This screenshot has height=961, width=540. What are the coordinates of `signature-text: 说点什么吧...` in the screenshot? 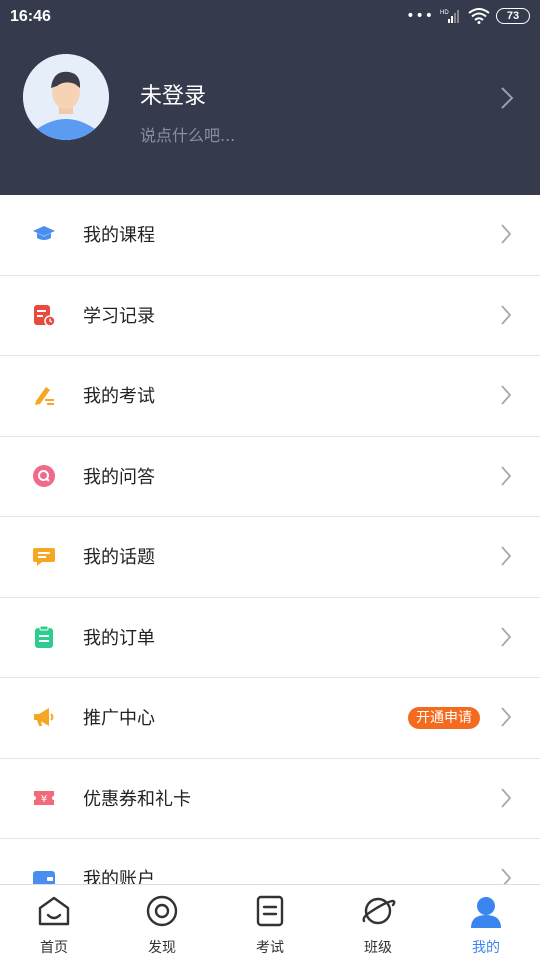 It's located at (188, 135).